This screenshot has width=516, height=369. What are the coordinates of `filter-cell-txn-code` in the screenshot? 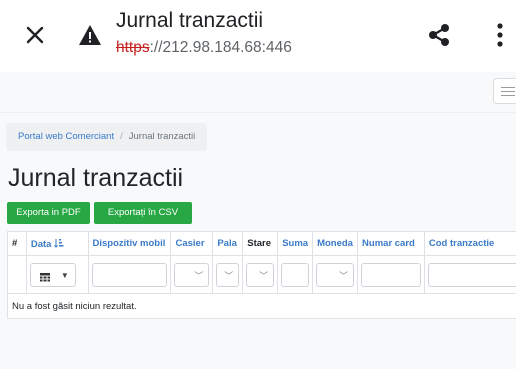 It's located at (469, 274).